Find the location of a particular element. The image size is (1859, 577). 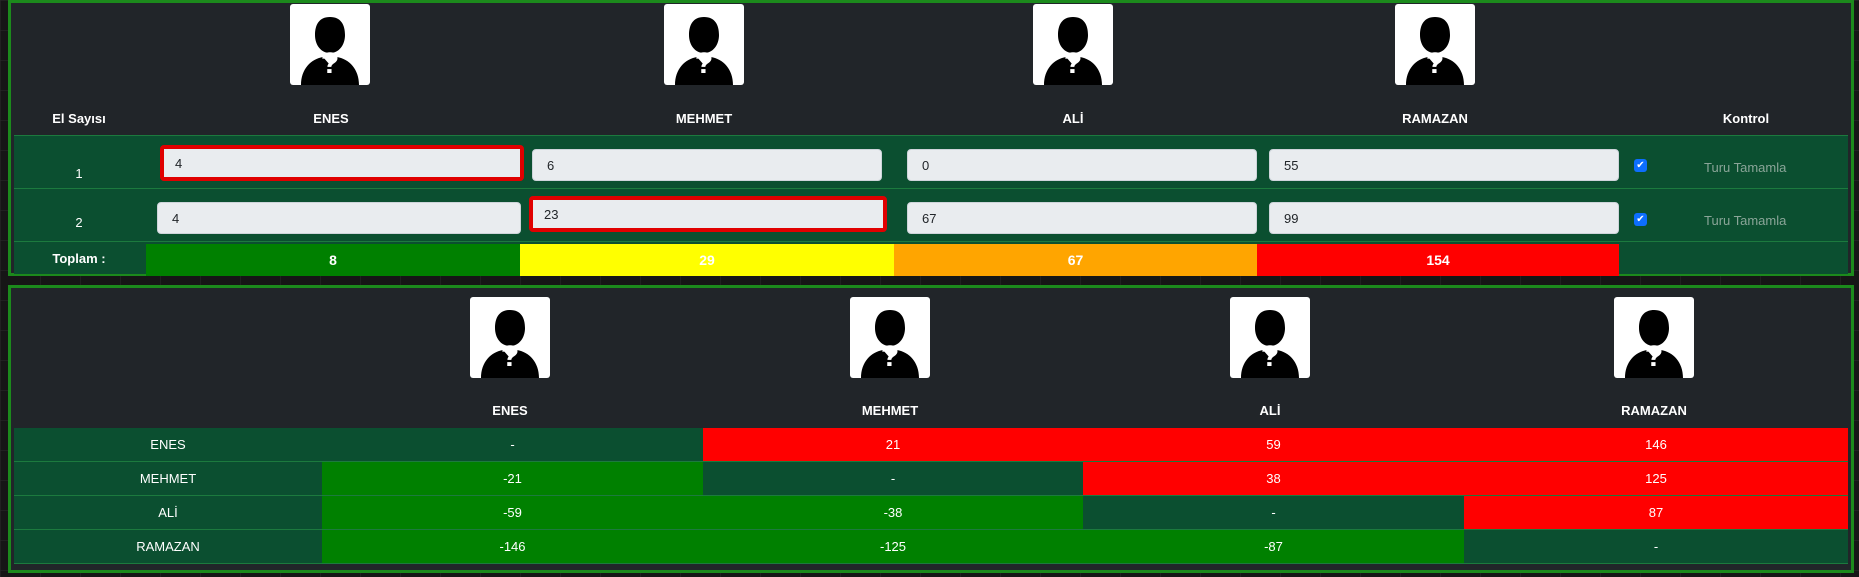

matrix-cell: 125 is located at coordinates (1656, 479).